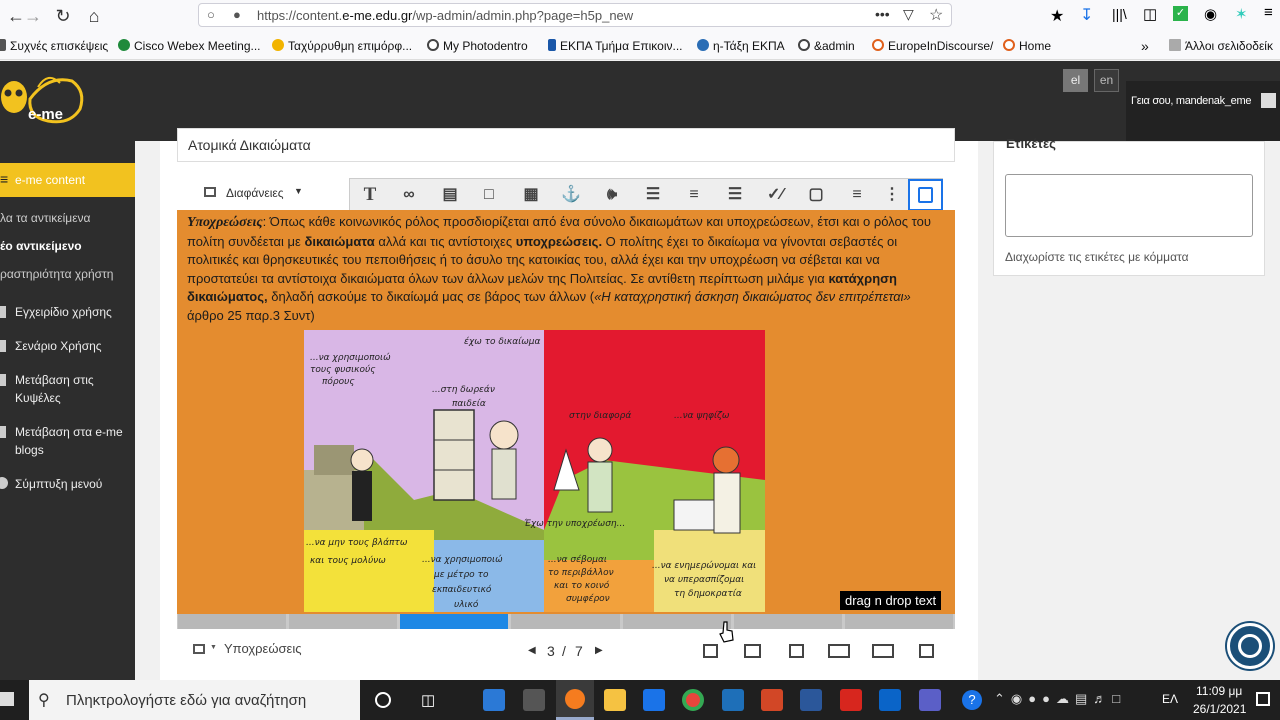 This screenshot has height=720, width=1280. Describe the element at coordinates (1263, 699) in the screenshot. I see `notifications-icon` at that location.